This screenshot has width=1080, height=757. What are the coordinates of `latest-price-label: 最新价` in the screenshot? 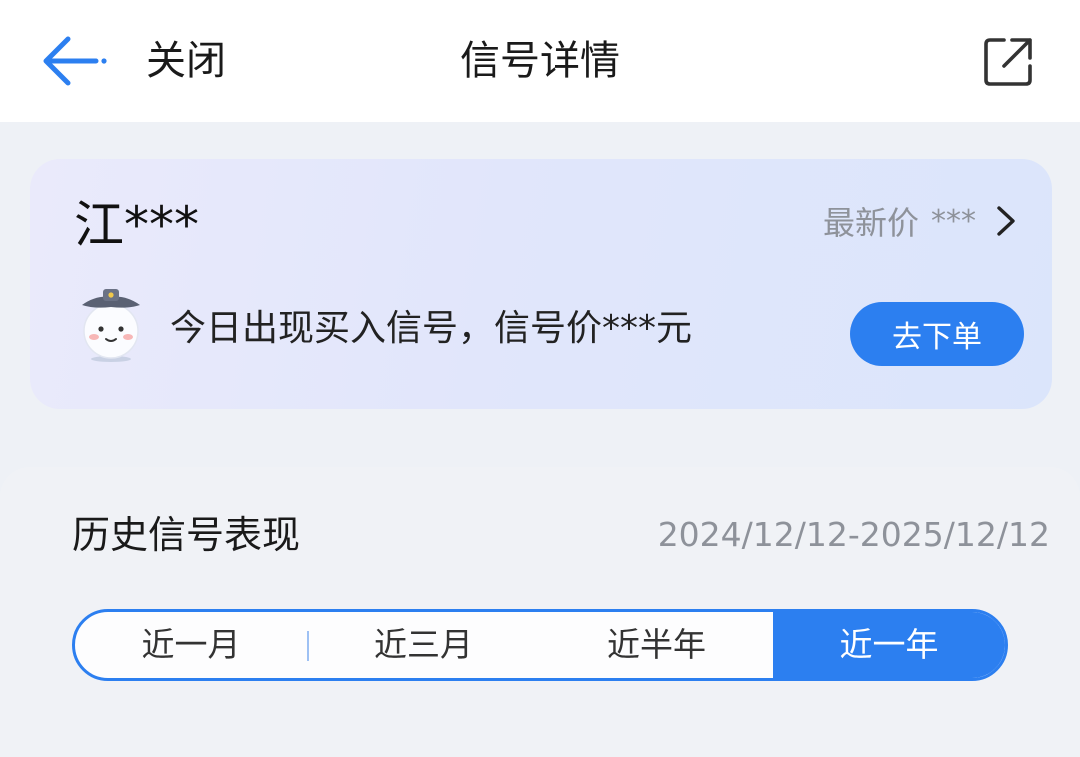 It's located at (870, 223).